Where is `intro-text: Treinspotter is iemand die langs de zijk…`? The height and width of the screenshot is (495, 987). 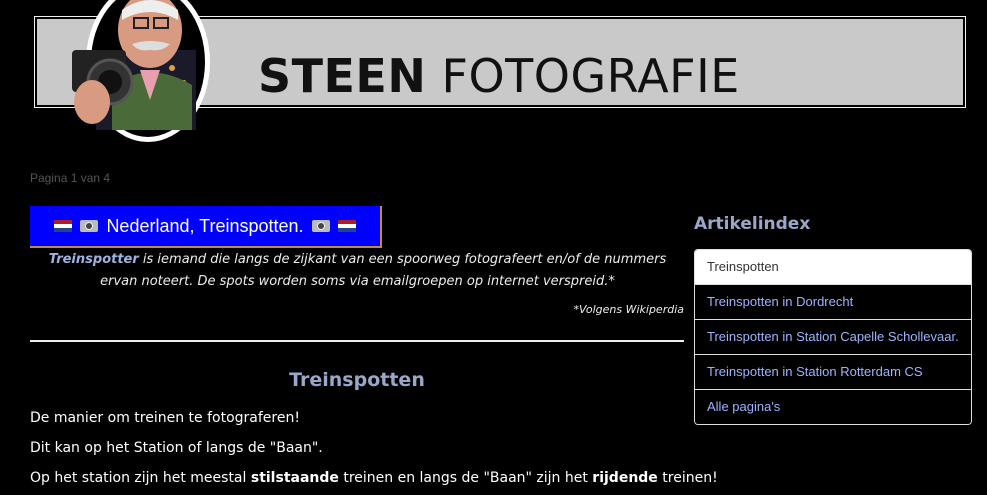 intro-text: Treinspotter is iemand die langs de zijk… is located at coordinates (357, 271).